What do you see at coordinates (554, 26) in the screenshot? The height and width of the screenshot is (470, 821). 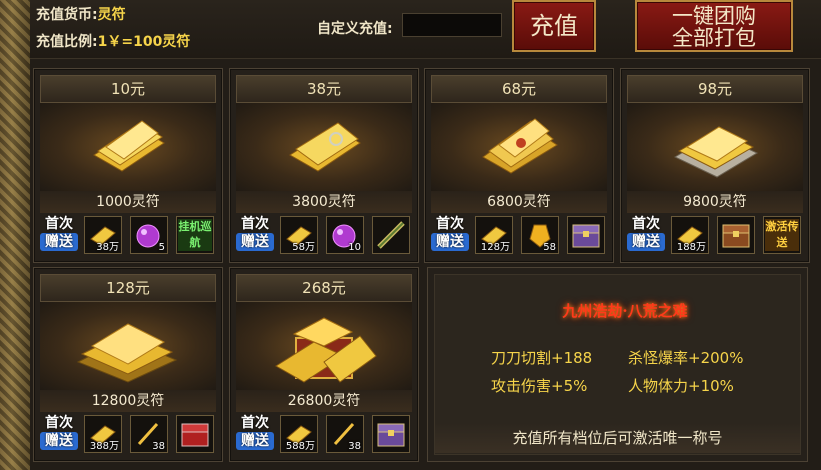 I see `recharge-button: 充值` at bounding box center [554, 26].